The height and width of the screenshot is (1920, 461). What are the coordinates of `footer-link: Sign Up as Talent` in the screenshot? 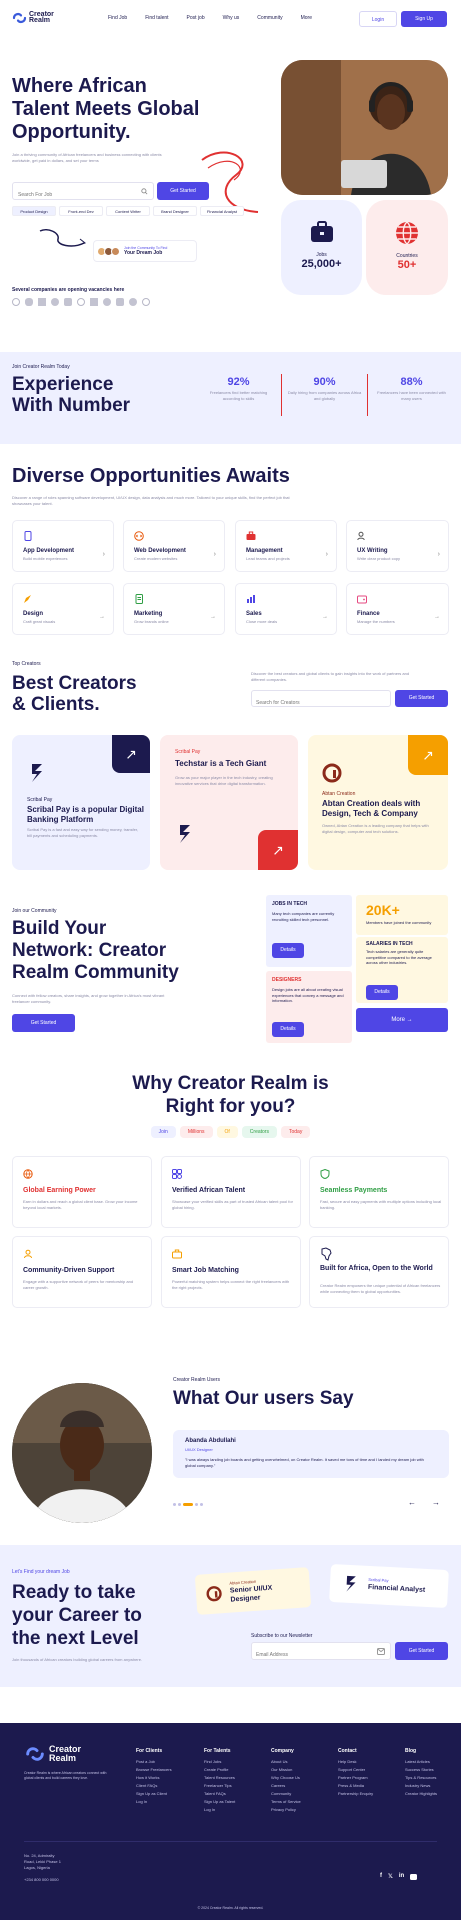 It's located at (219, 1802).